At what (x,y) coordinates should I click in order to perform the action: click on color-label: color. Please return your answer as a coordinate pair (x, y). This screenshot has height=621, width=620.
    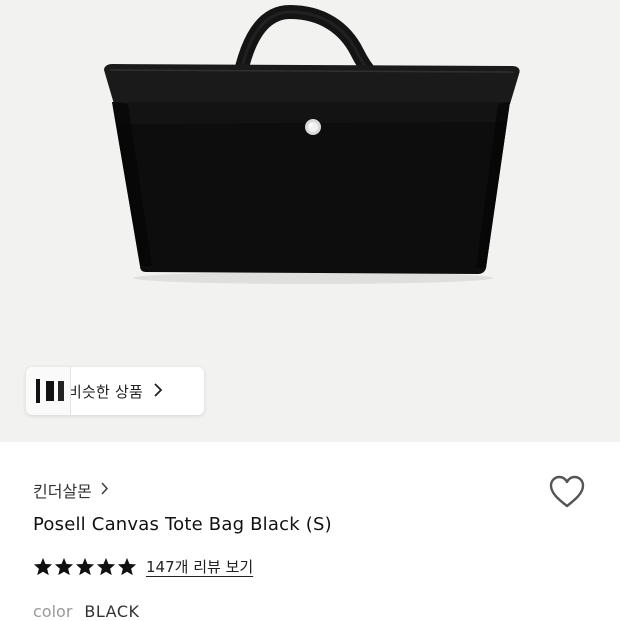
    Looking at the image, I should click on (53, 611).